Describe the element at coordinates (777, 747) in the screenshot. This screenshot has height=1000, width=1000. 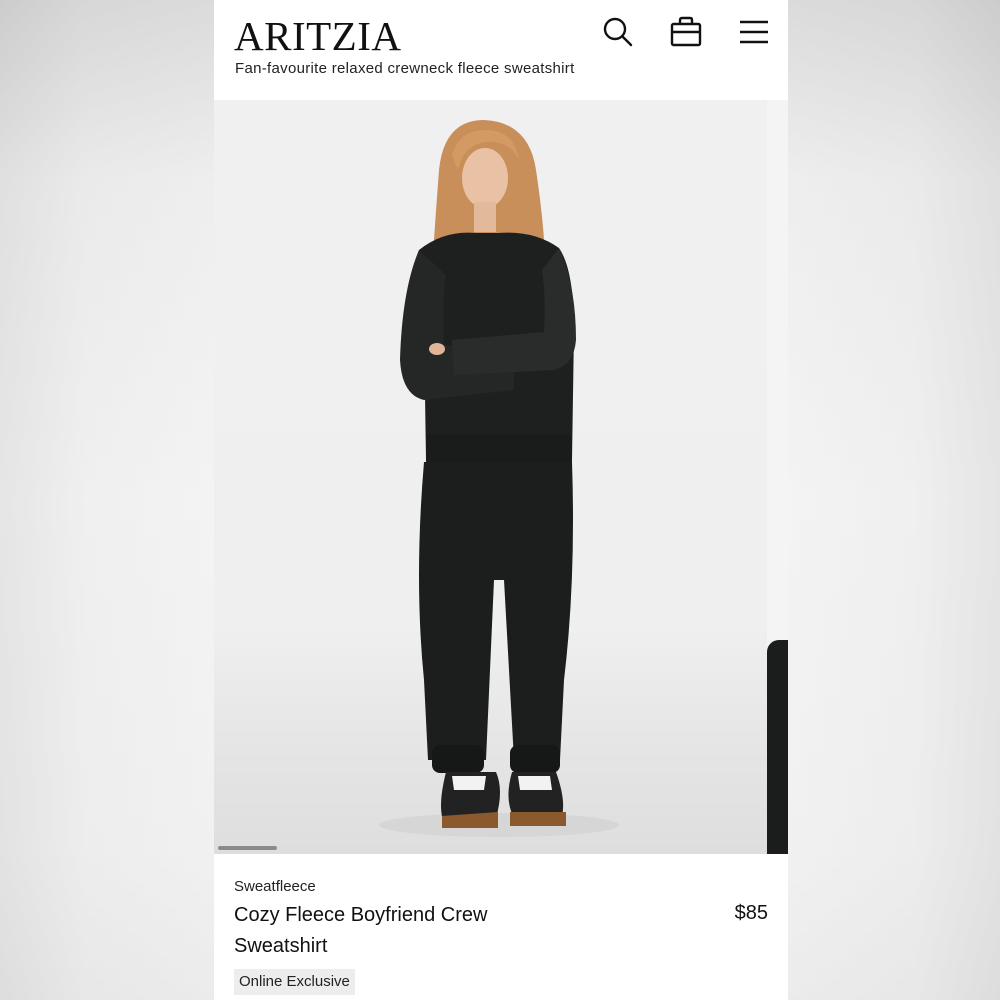
I see `next-image-content` at that location.